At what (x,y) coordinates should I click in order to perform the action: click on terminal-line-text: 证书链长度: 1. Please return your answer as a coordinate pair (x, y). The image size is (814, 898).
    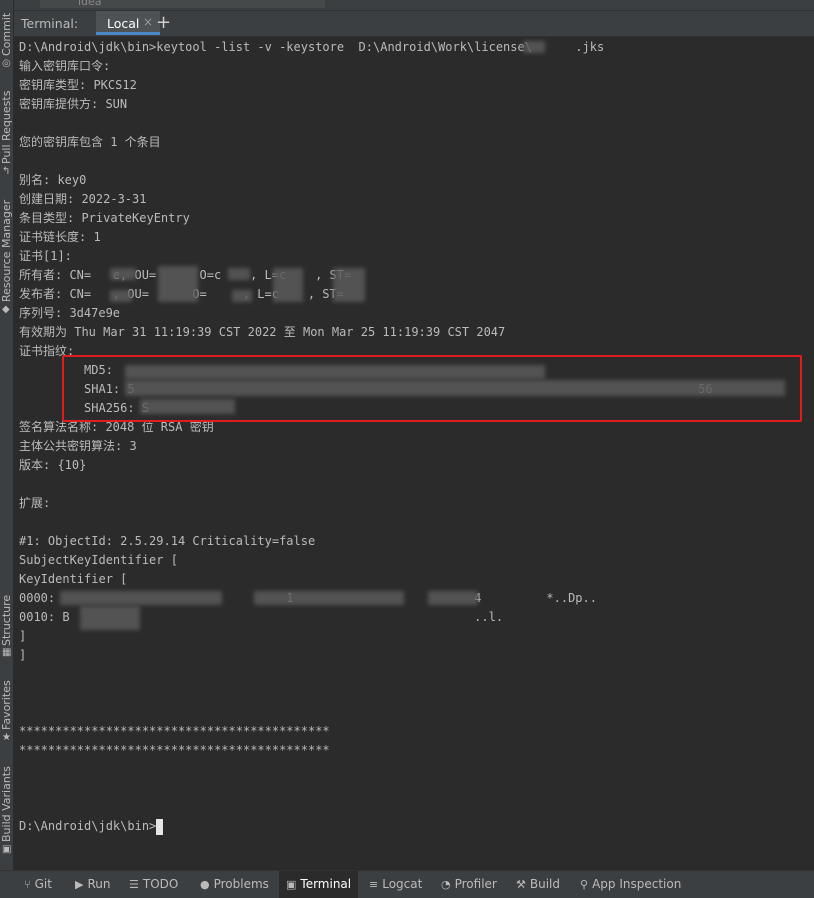
    Looking at the image, I should click on (60, 237).